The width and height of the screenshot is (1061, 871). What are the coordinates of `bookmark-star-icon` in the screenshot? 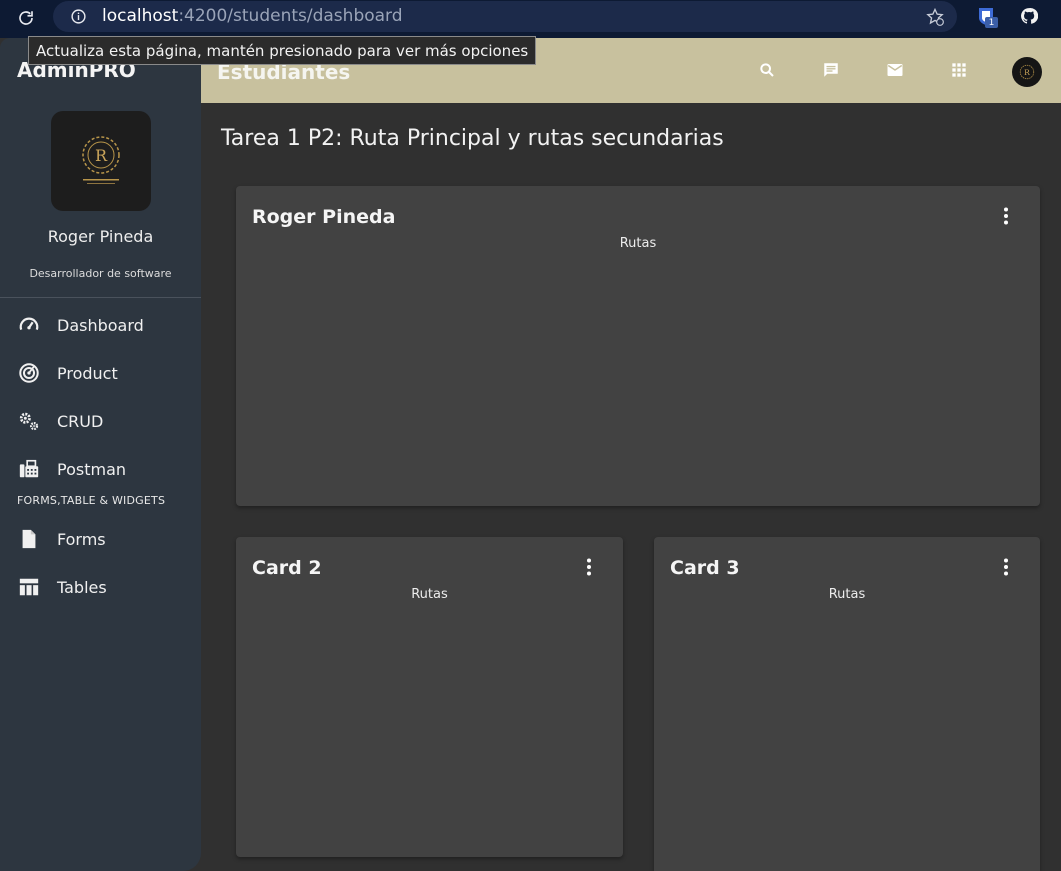 It's located at (935, 19).